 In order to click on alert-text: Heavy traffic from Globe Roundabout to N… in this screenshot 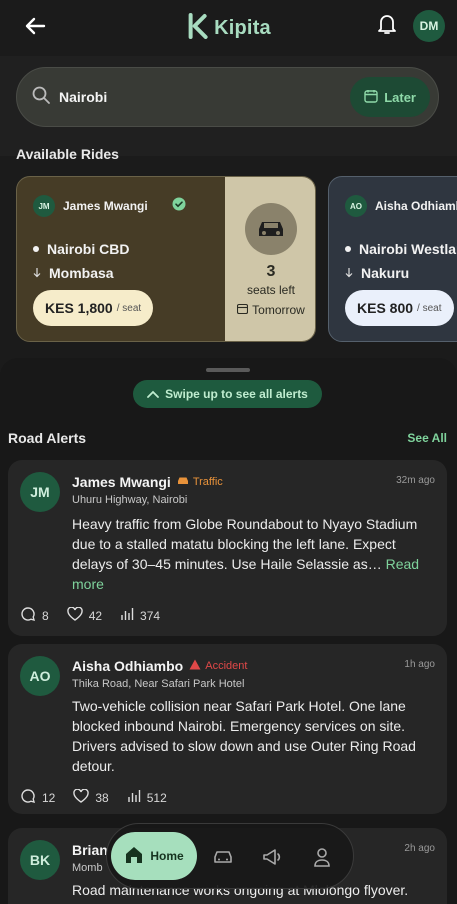, I will do `click(245, 544)`.